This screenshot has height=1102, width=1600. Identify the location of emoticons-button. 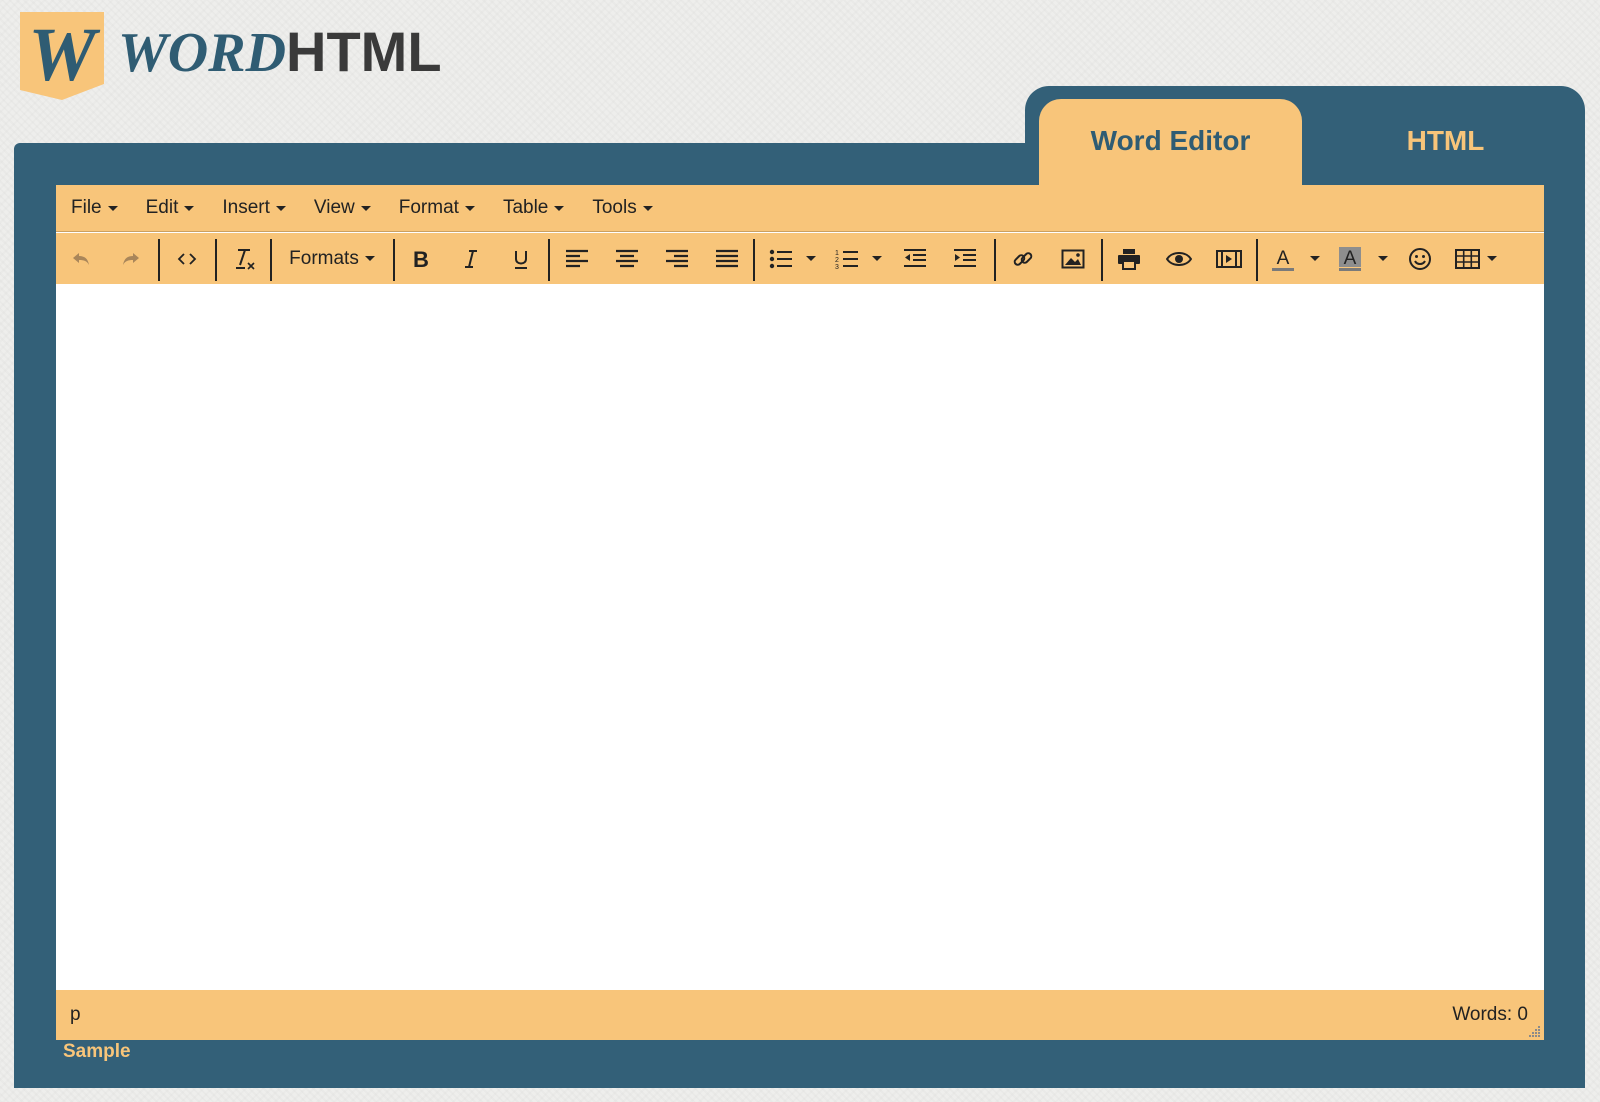
(1420, 258).